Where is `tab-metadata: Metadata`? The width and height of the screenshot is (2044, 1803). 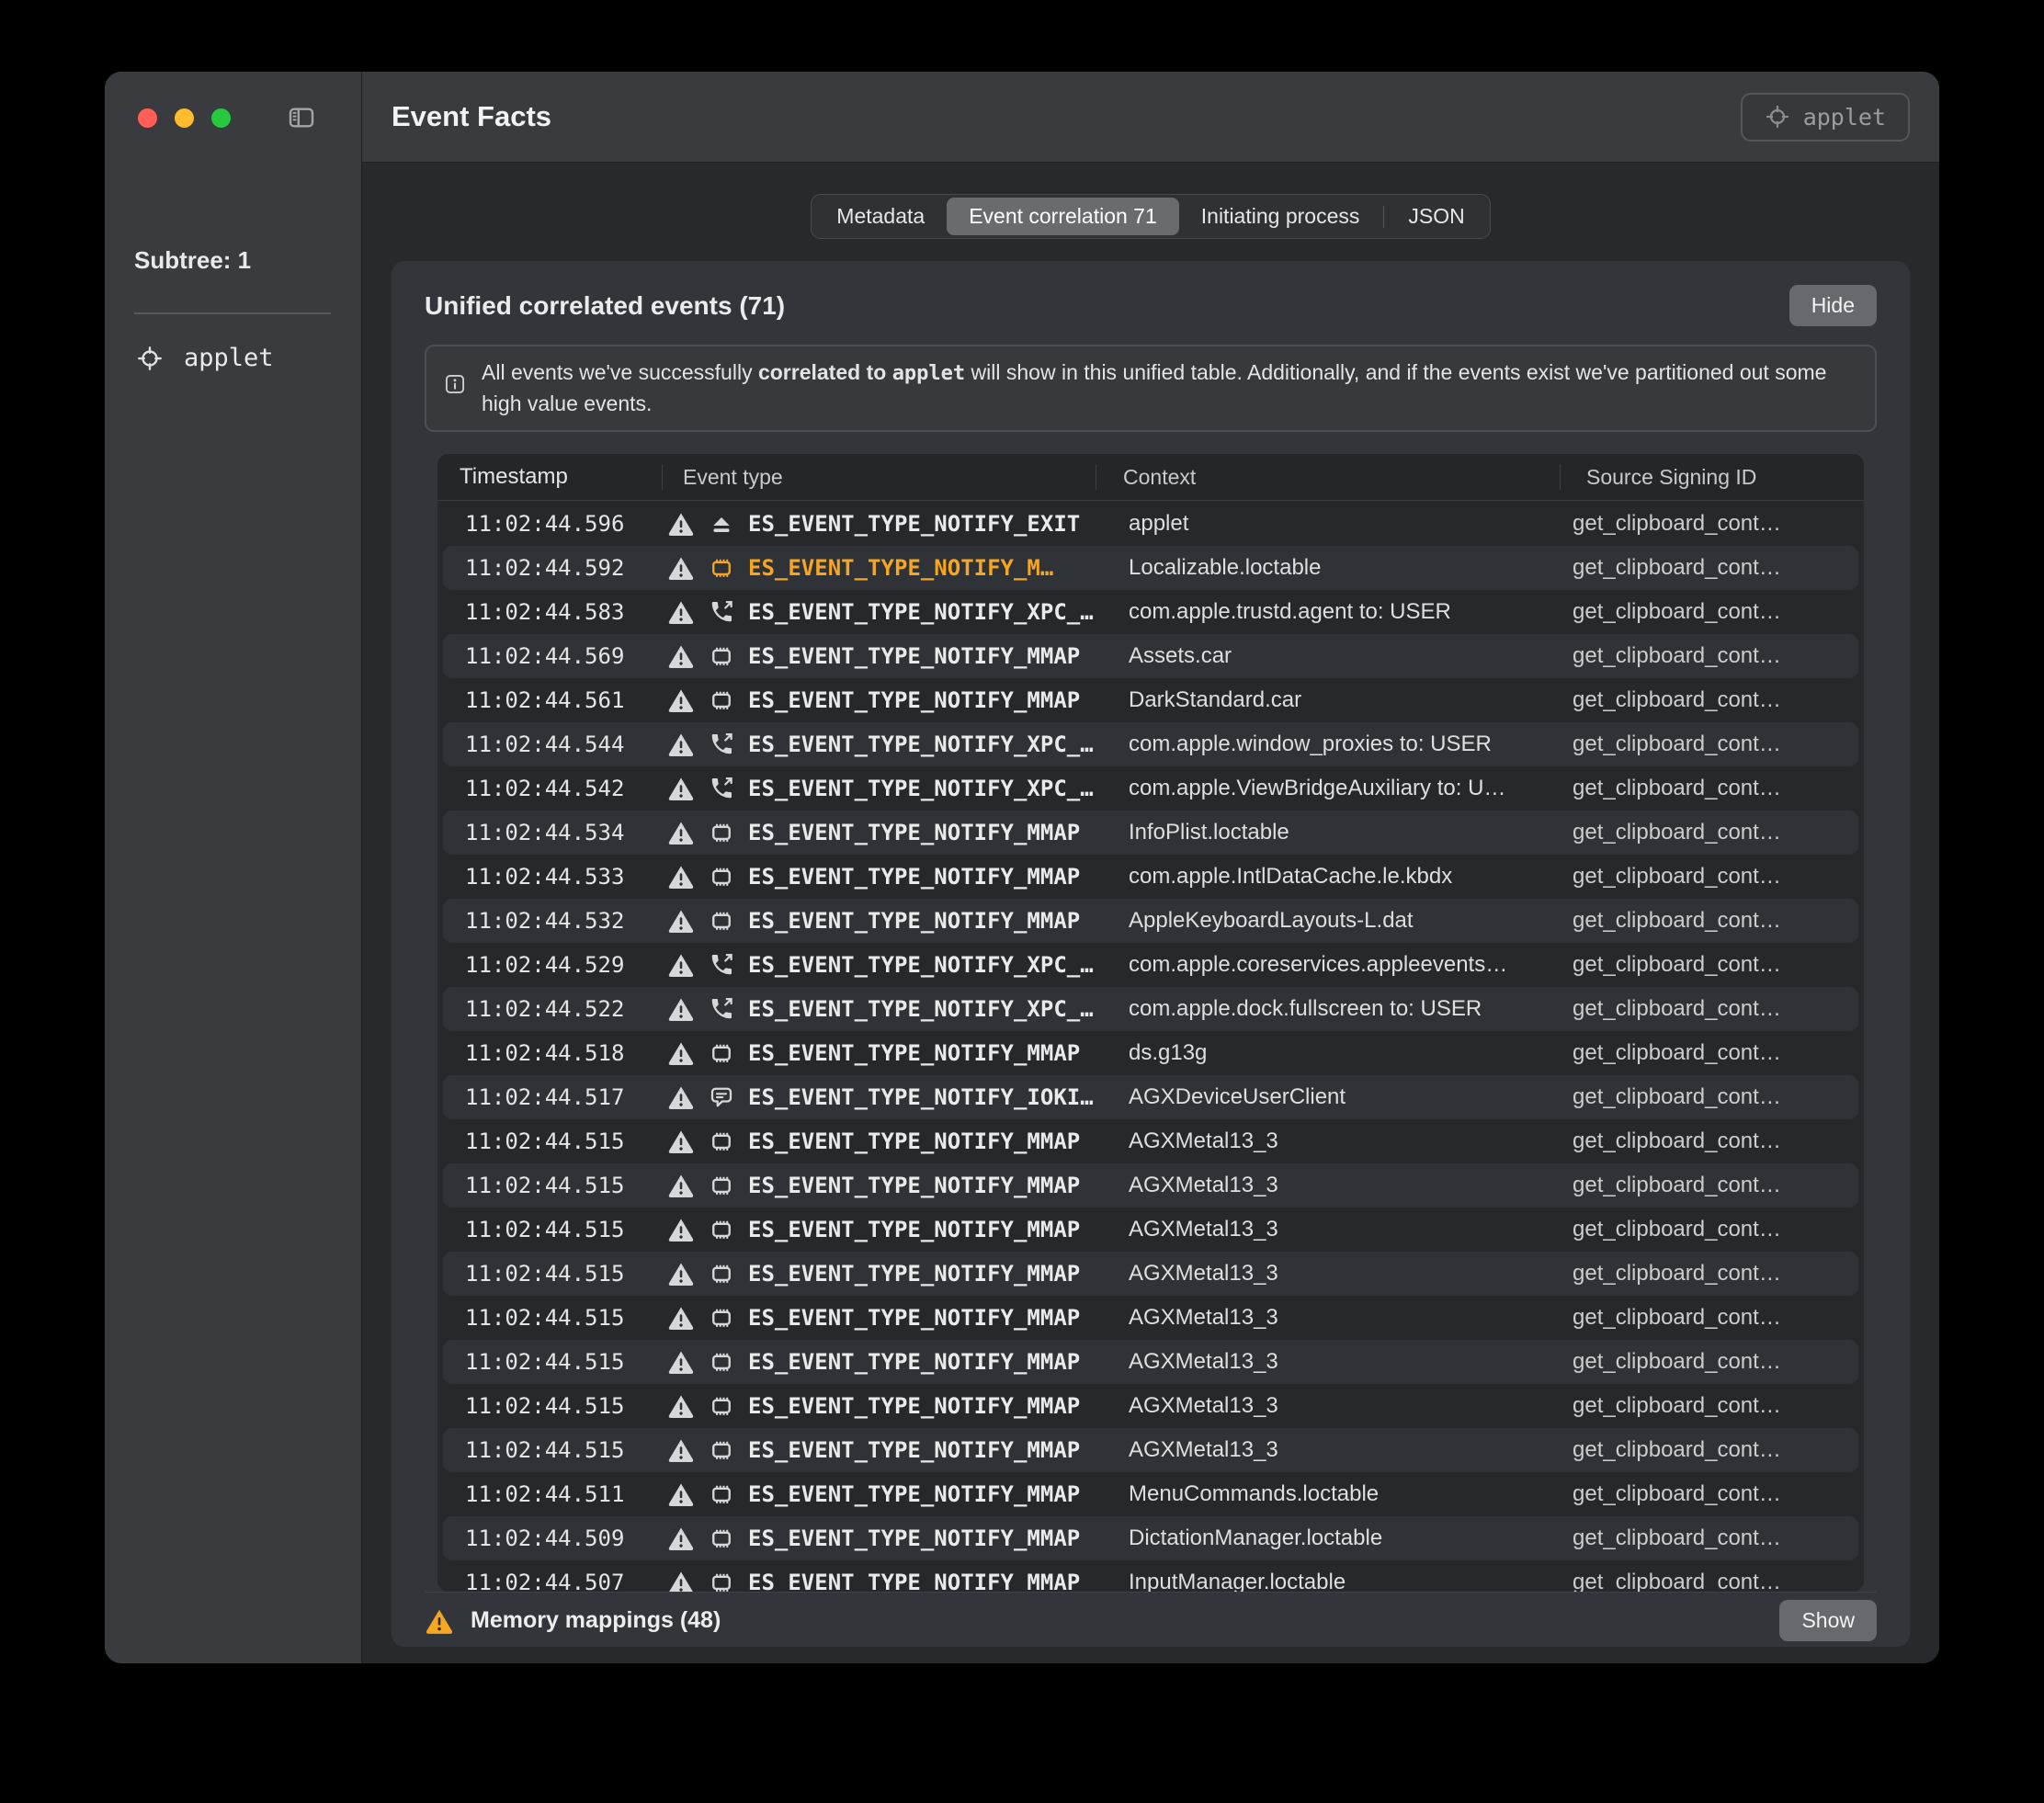
tab-metadata: Metadata is located at coordinates (880, 216).